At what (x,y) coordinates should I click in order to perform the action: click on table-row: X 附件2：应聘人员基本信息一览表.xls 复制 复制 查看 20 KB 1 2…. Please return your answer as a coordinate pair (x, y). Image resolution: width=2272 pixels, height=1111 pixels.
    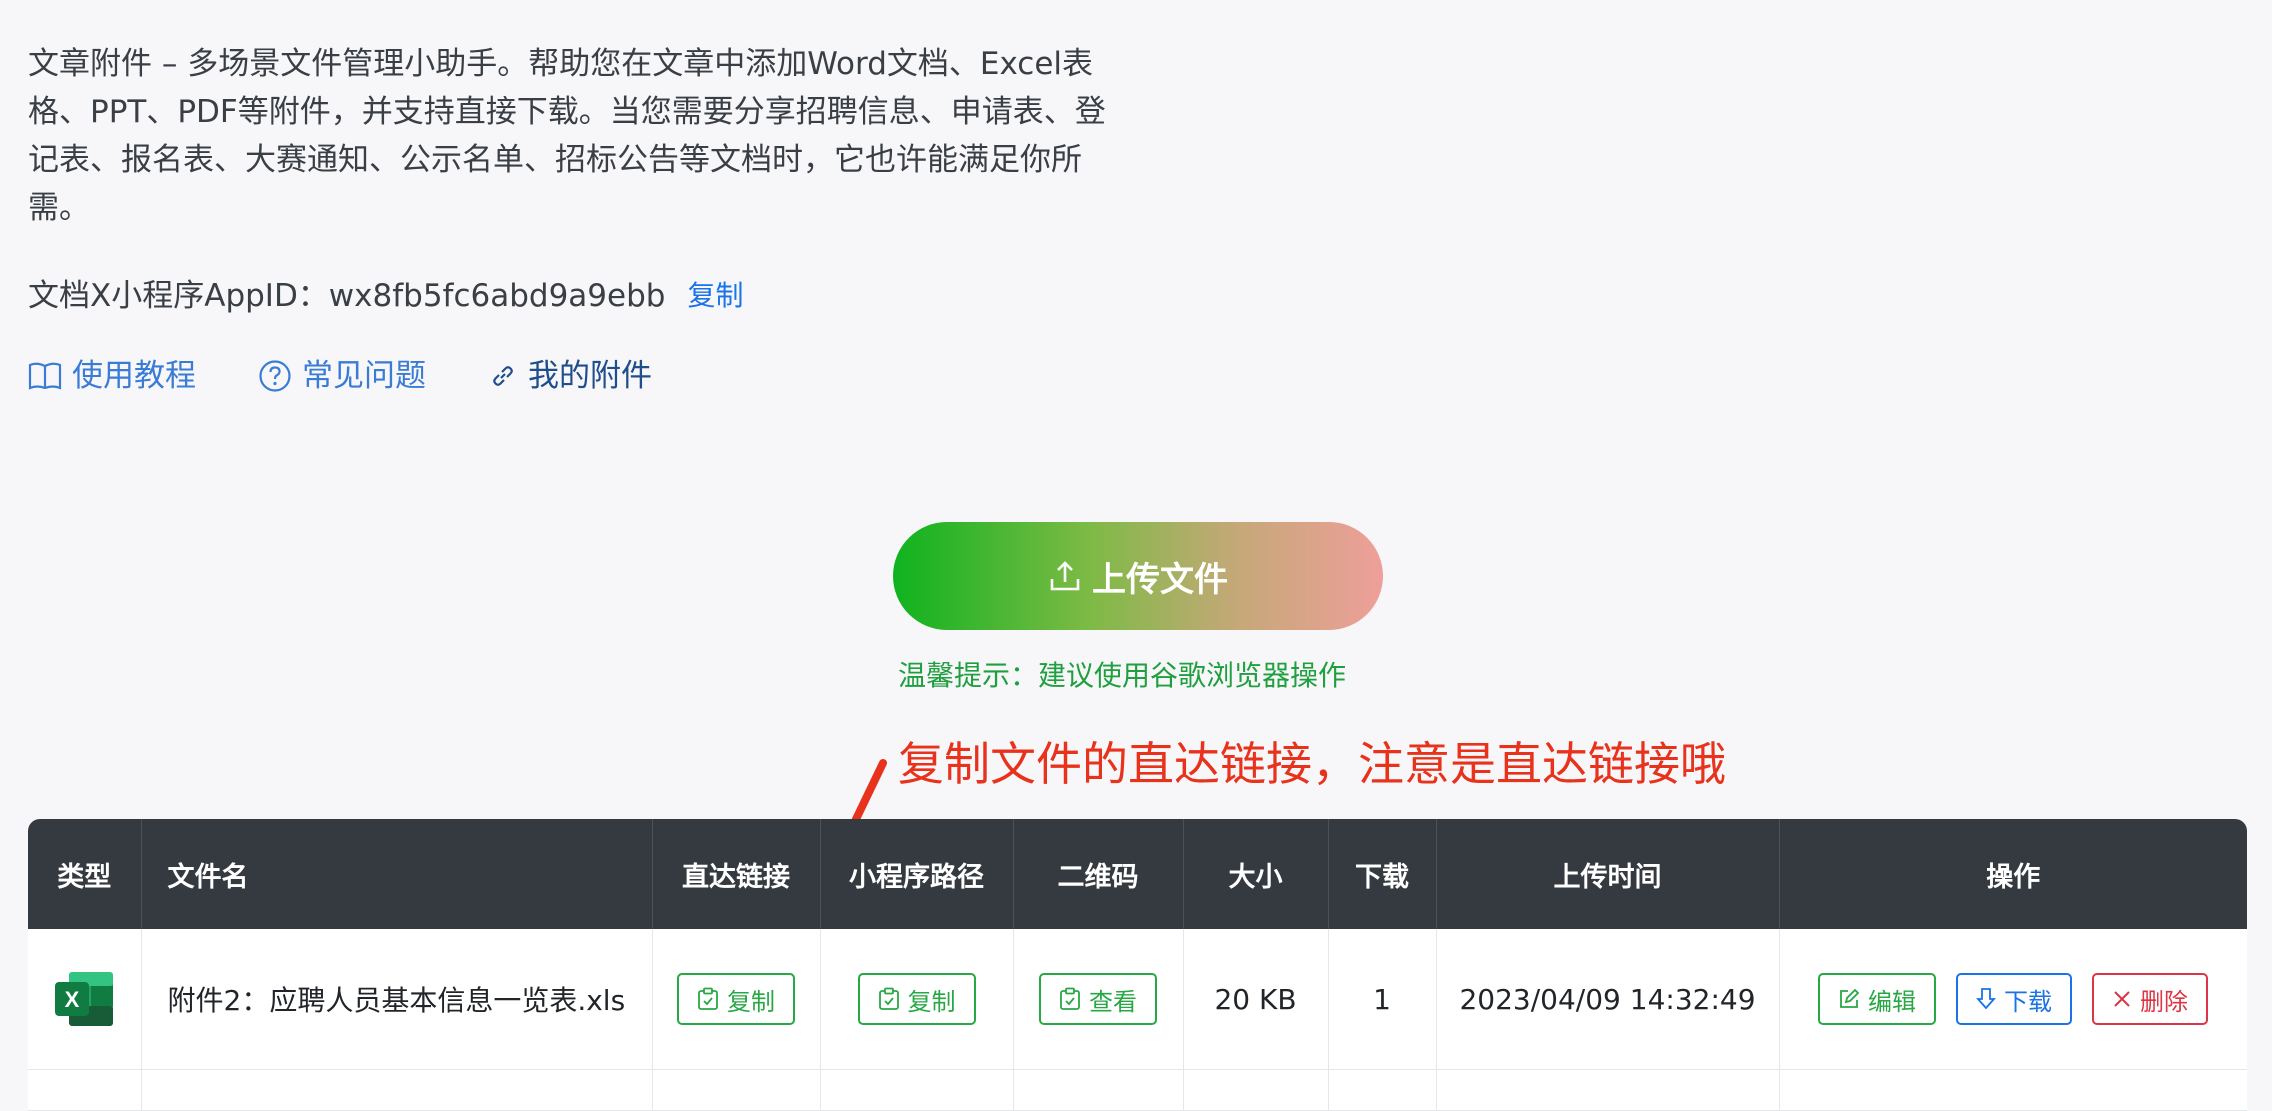
    Looking at the image, I should click on (1137, 999).